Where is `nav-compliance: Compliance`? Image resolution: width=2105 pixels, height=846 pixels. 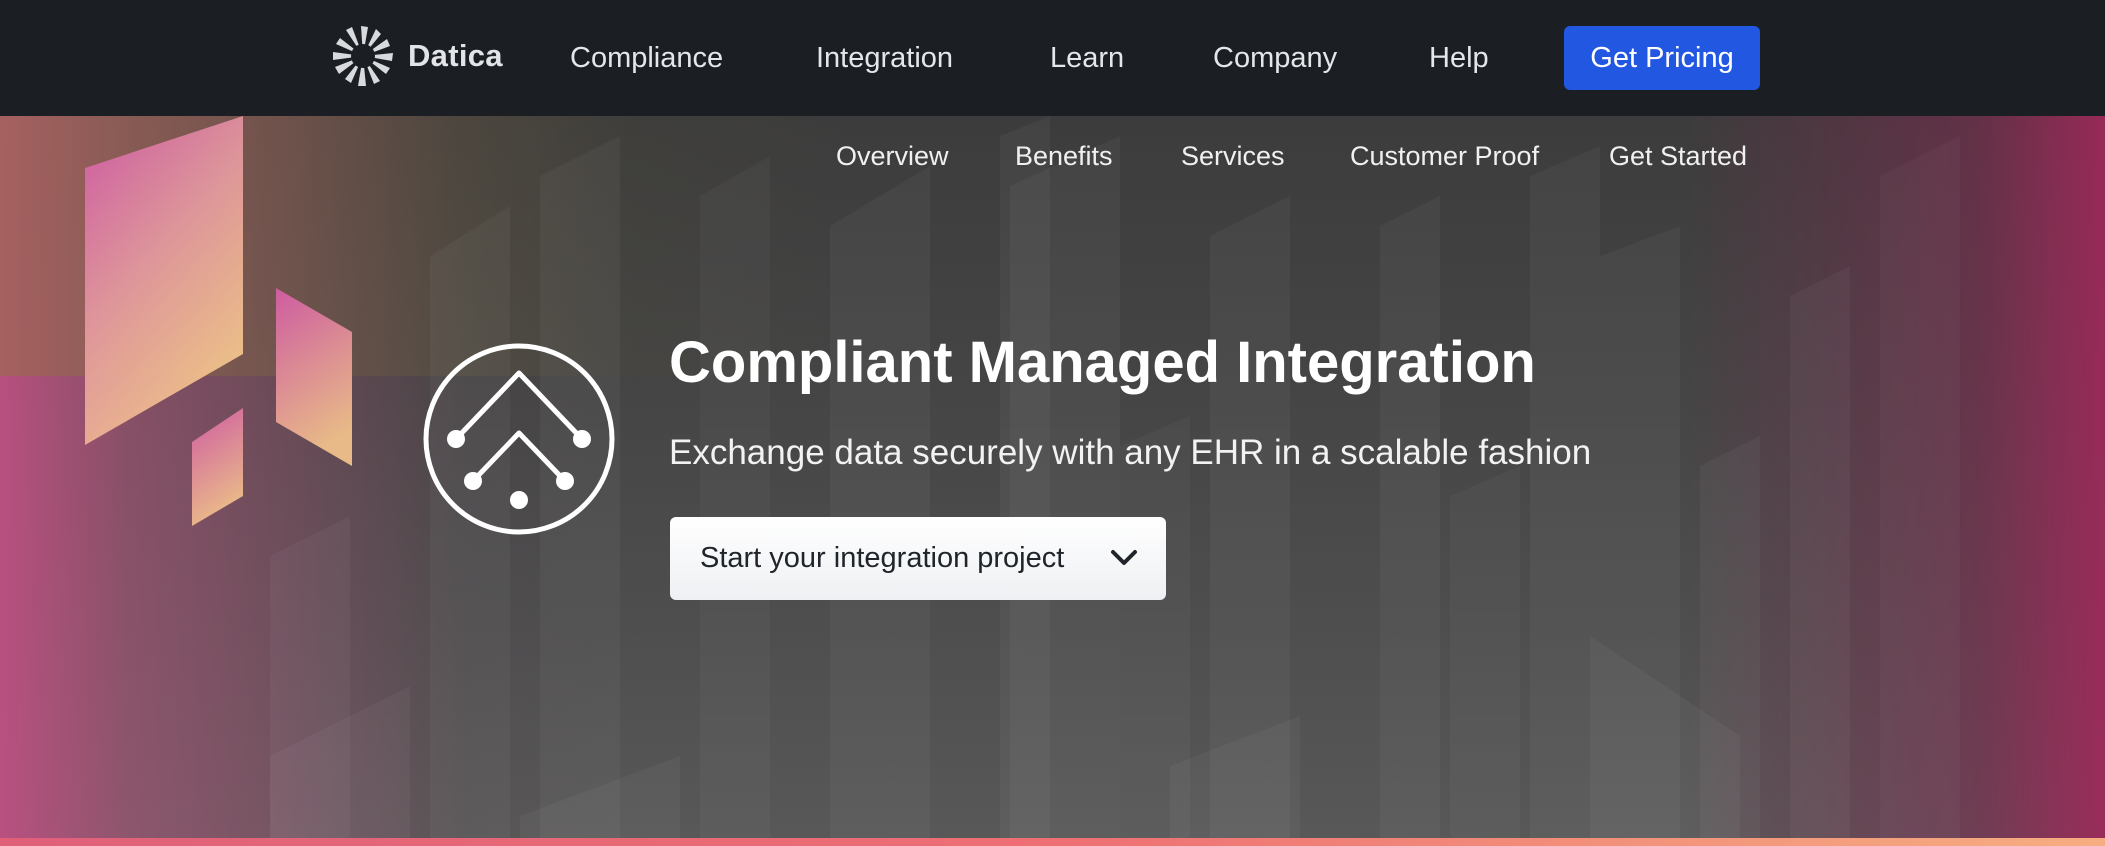 nav-compliance: Compliance is located at coordinates (646, 58).